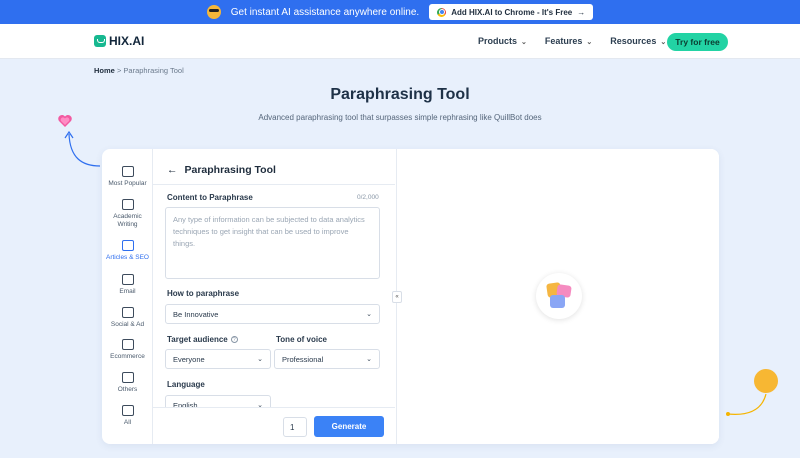 This screenshot has width=800, height=458. I want to click on sidebar-item-ecommerce: Ecommerce, so click(127, 350).